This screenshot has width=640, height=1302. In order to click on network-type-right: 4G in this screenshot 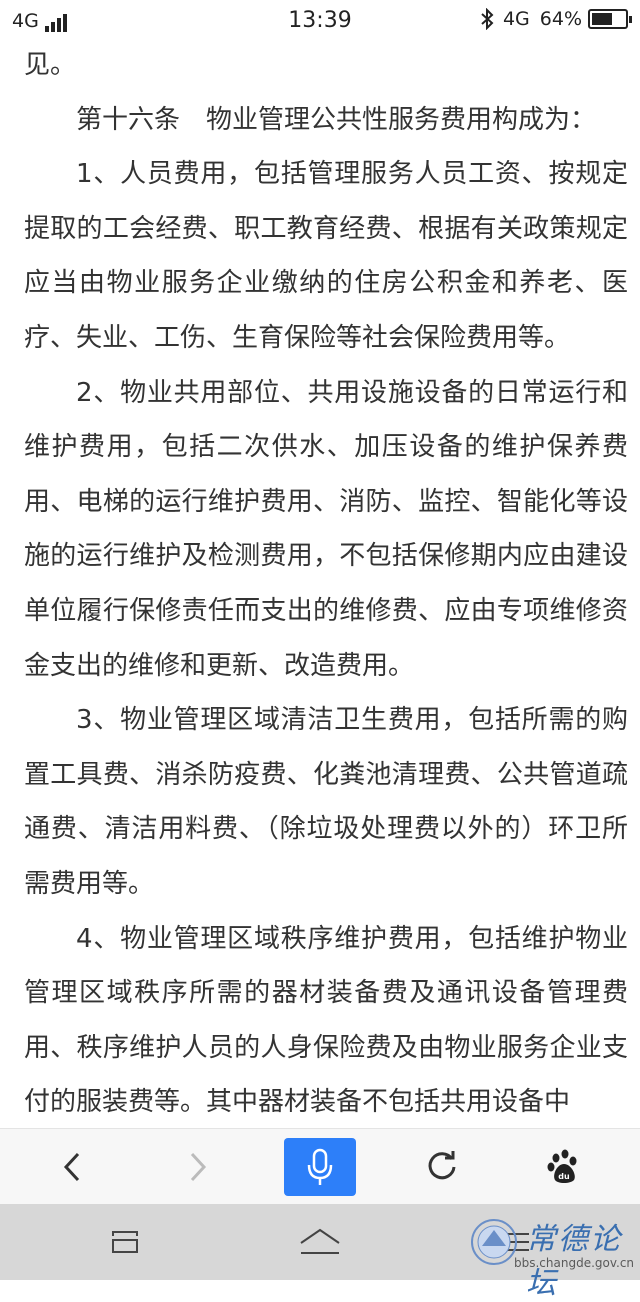, I will do `click(516, 19)`.